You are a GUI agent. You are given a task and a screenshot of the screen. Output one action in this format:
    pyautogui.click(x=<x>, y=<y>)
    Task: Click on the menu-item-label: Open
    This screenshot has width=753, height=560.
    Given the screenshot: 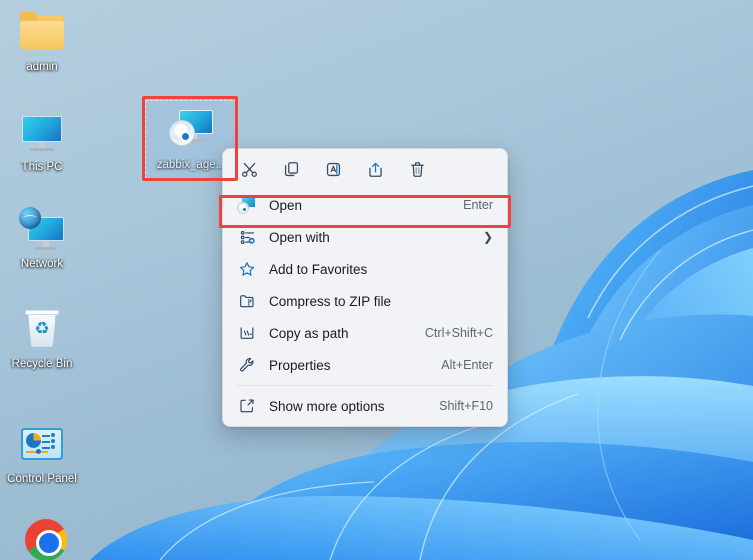 What is the action you would take?
    pyautogui.click(x=286, y=205)
    